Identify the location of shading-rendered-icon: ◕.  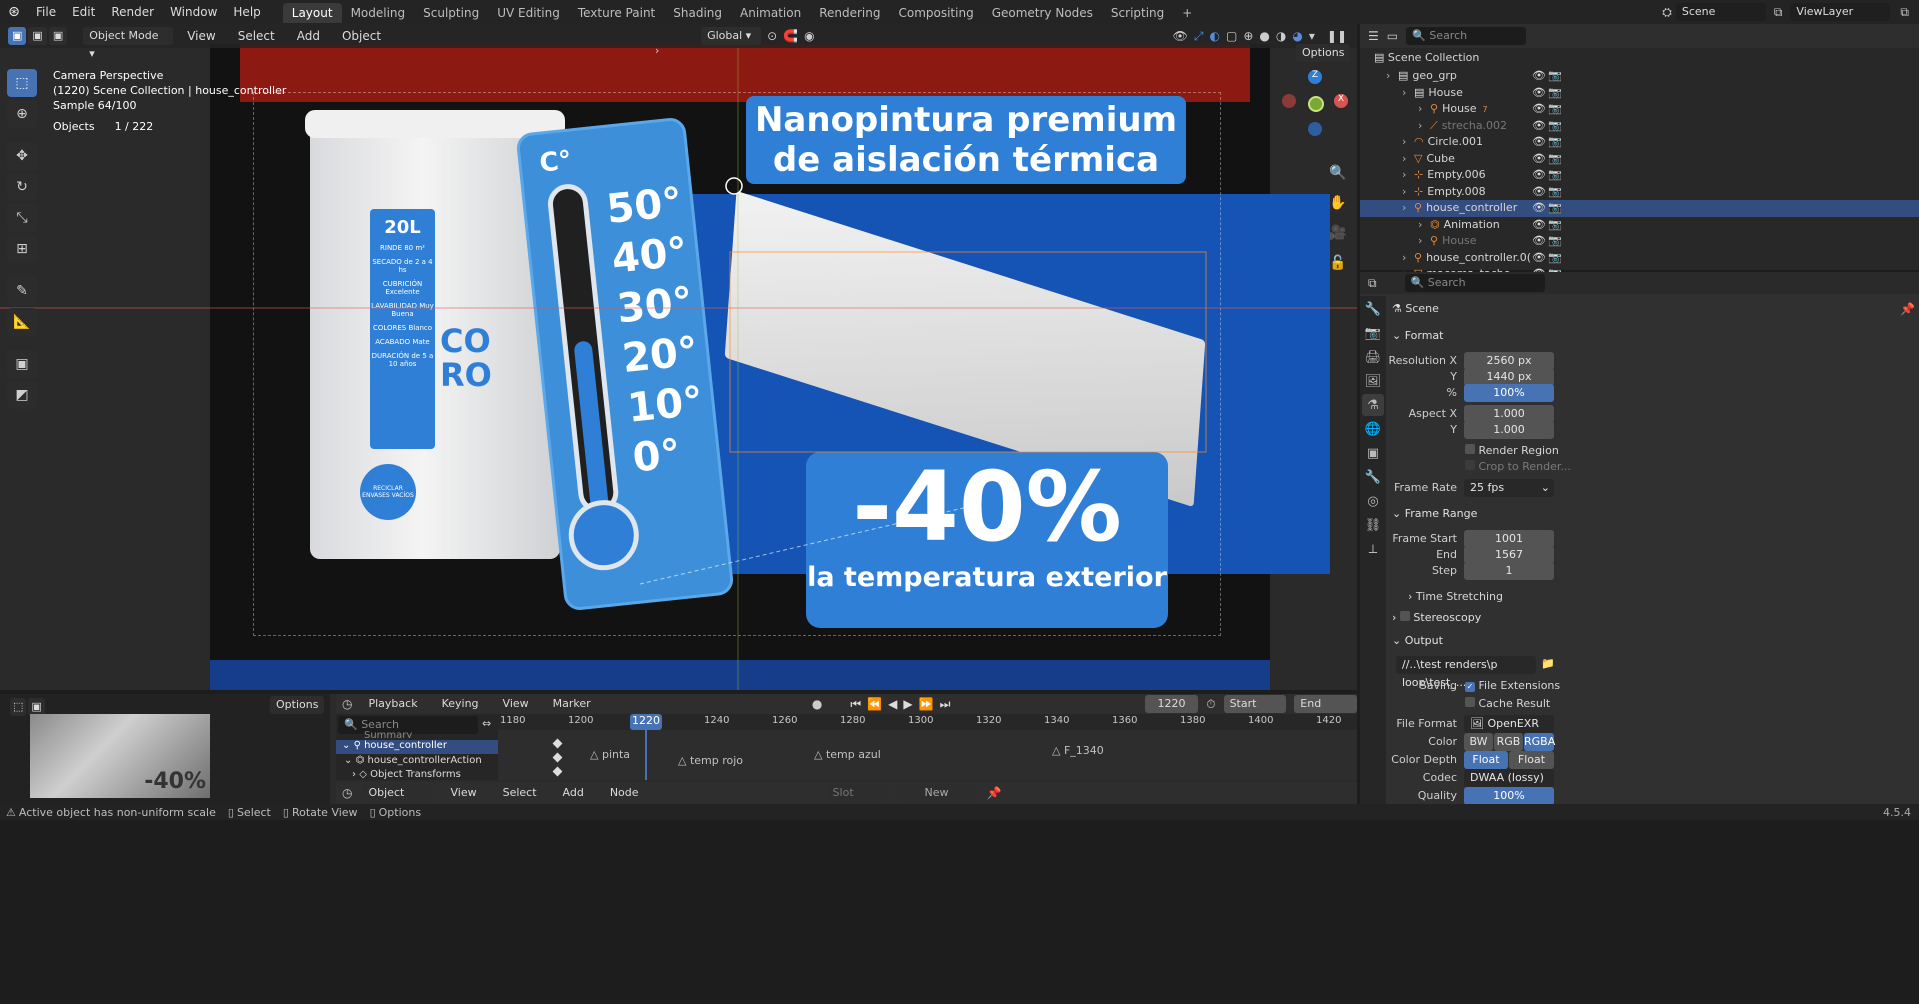
(1297, 36).